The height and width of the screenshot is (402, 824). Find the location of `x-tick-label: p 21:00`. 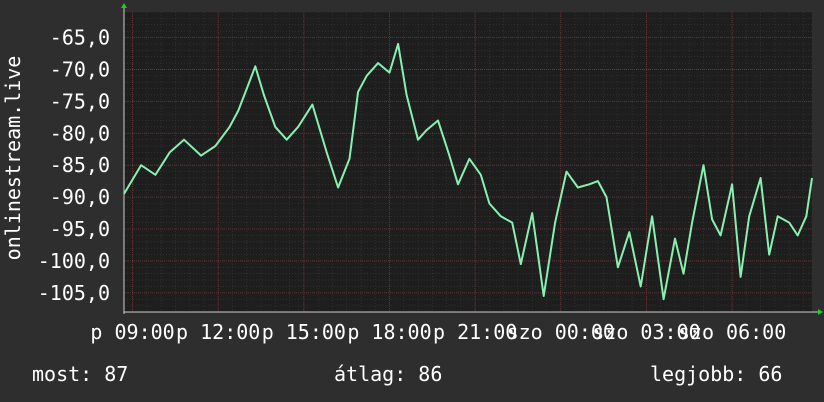

x-tick-label: p 21:00 is located at coordinates (475, 332).